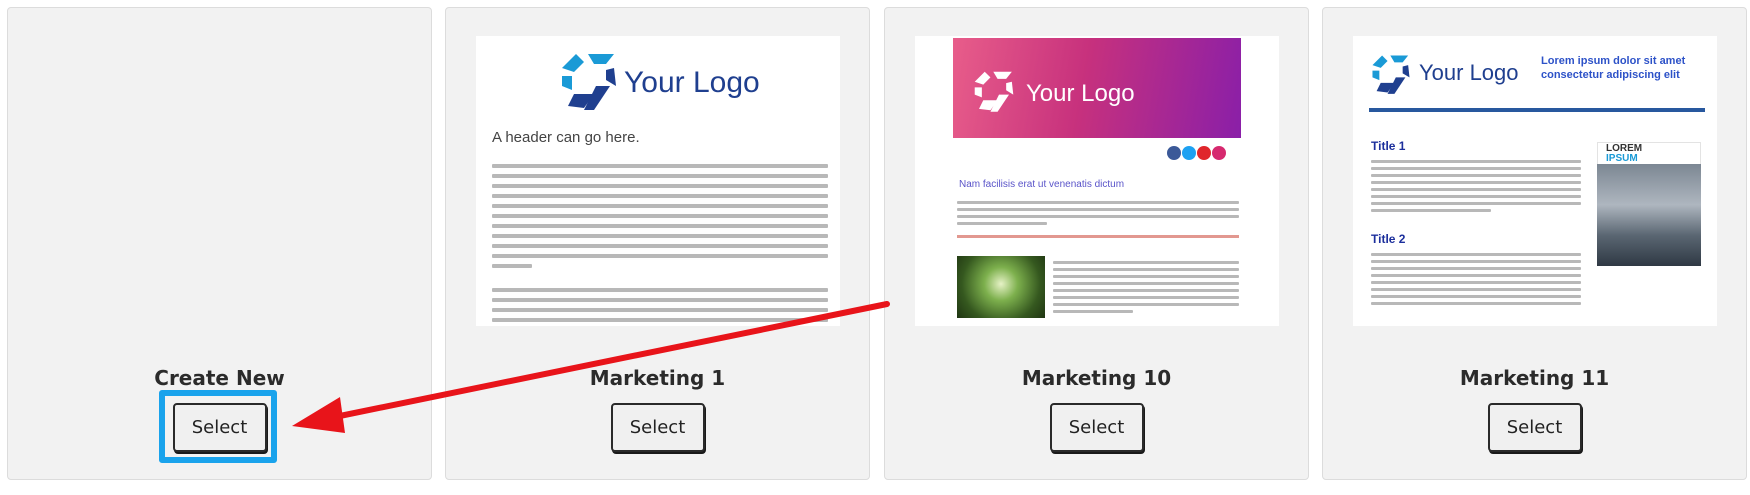  What do you see at coordinates (318, 415) in the screenshot?
I see `arrow-head-icon` at bounding box center [318, 415].